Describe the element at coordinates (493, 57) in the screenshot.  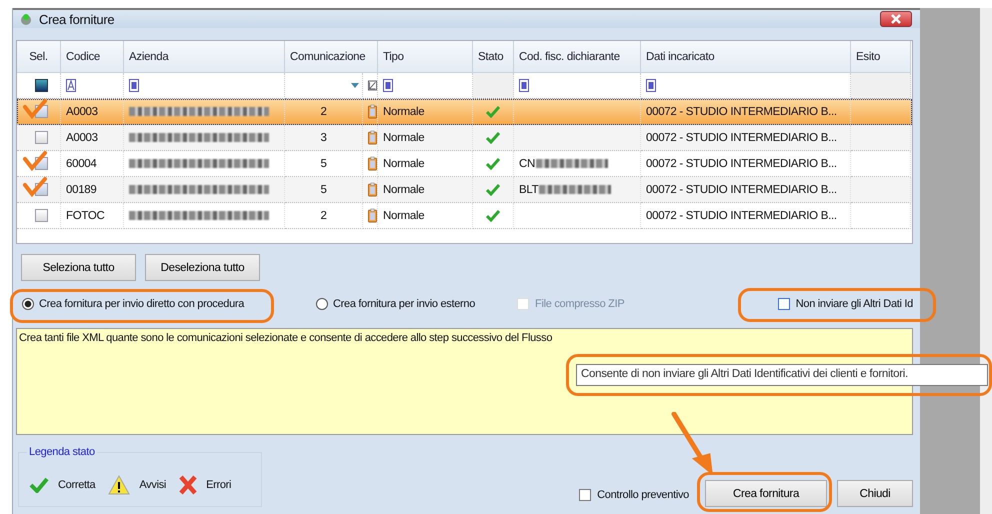
I see `column-header: Stato` at that location.